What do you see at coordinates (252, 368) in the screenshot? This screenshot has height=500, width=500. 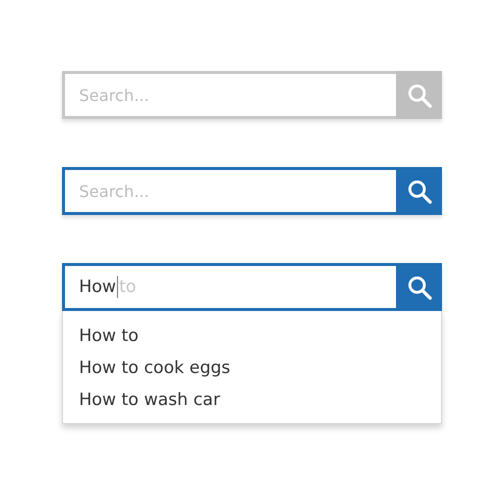 I see `suggestion-item: How to cook eggs` at bounding box center [252, 368].